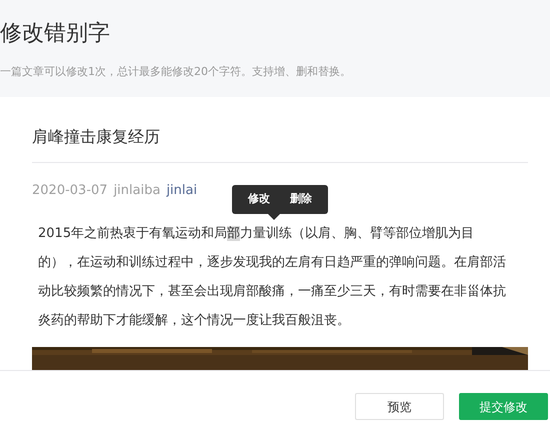 The height and width of the screenshot is (428, 550). What do you see at coordinates (259, 199) in the screenshot?
I see `tooltip-action: 修改` at bounding box center [259, 199].